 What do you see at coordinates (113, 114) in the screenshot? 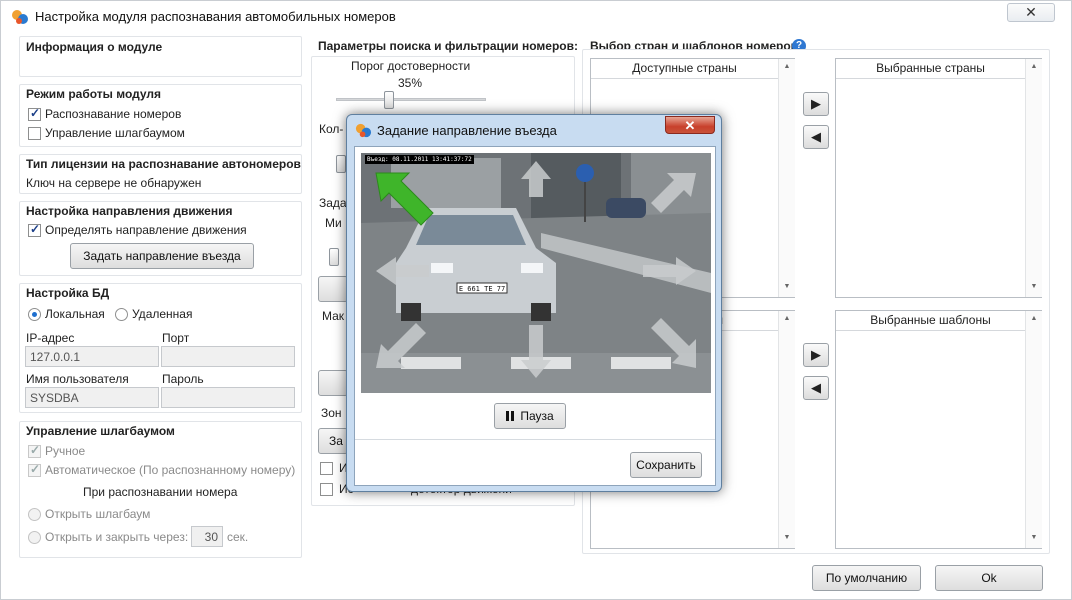
I see `recognition-label: Распознавание номеров` at bounding box center [113, 114].